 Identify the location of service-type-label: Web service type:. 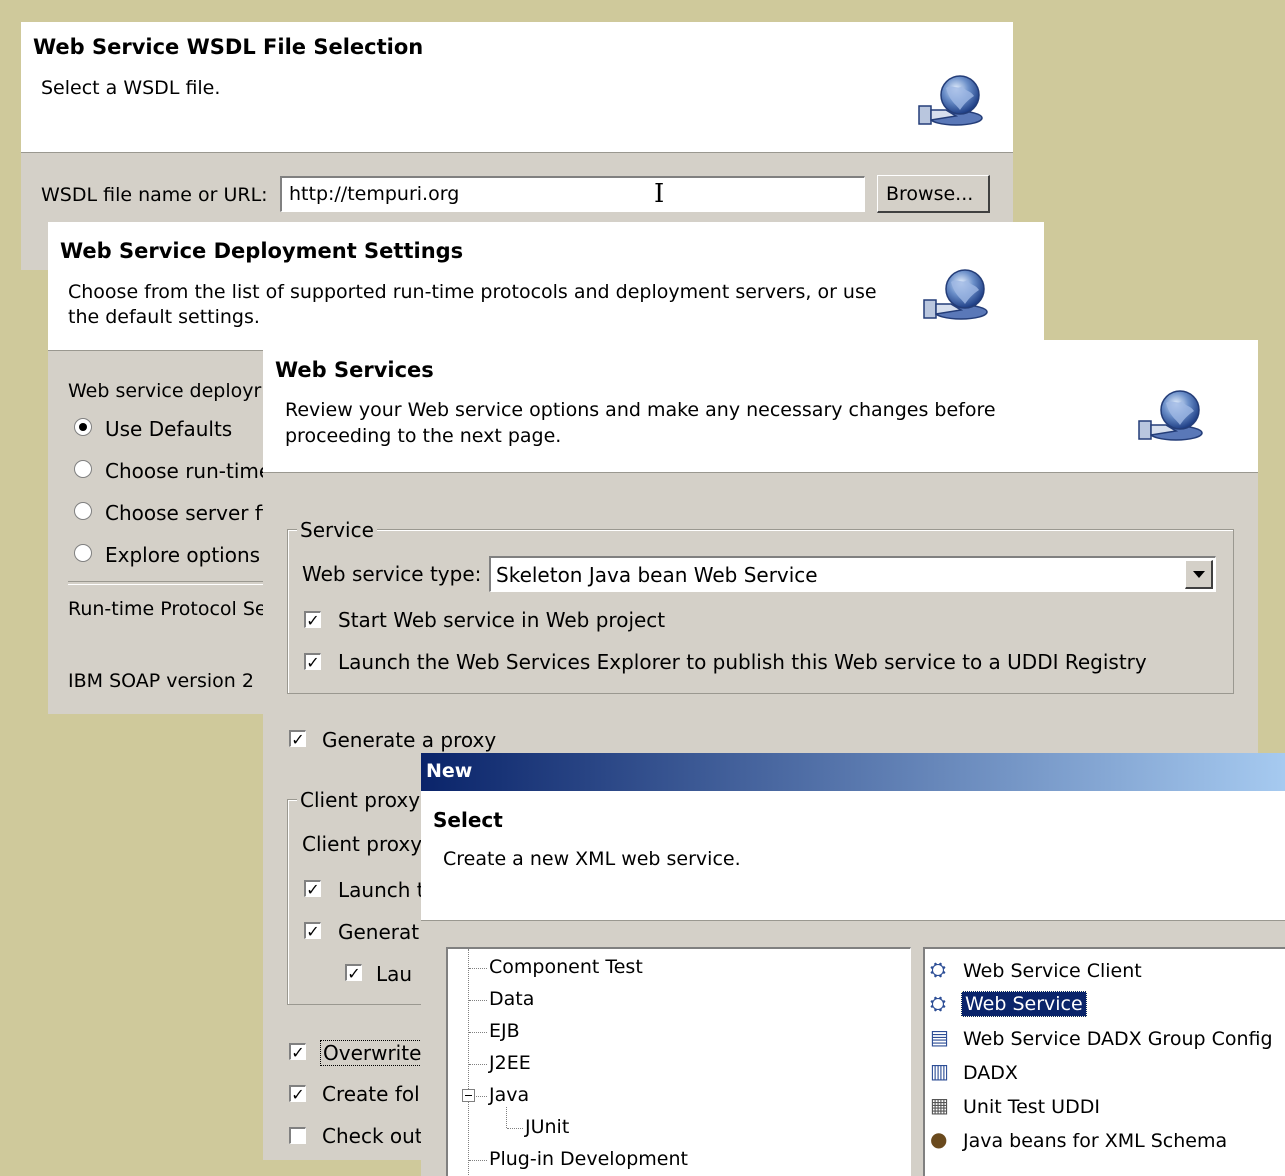
(392, 574).